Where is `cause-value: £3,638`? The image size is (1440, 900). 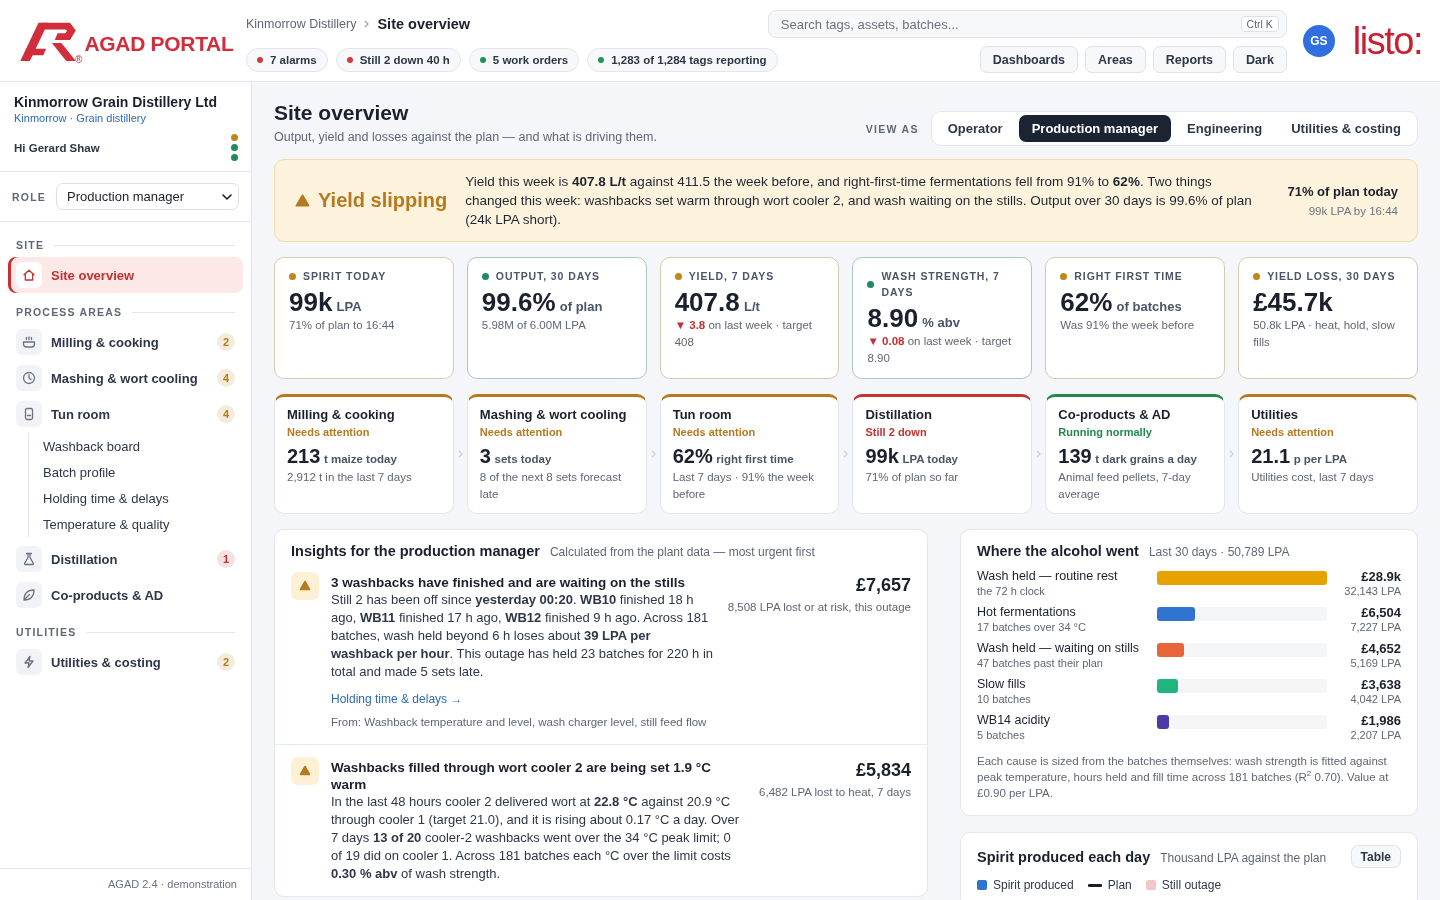
cause-value: £3,638 is located at coordinates (1380, 684).